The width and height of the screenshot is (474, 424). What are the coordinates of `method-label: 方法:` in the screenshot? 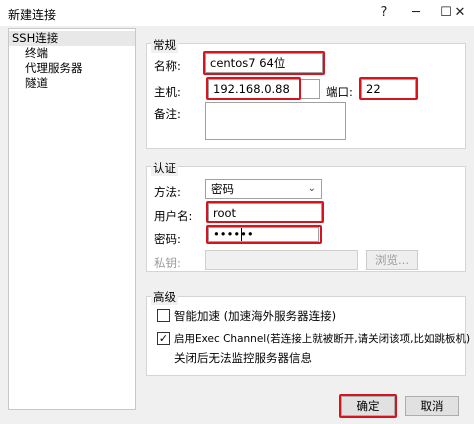 It's located at (167, 192).